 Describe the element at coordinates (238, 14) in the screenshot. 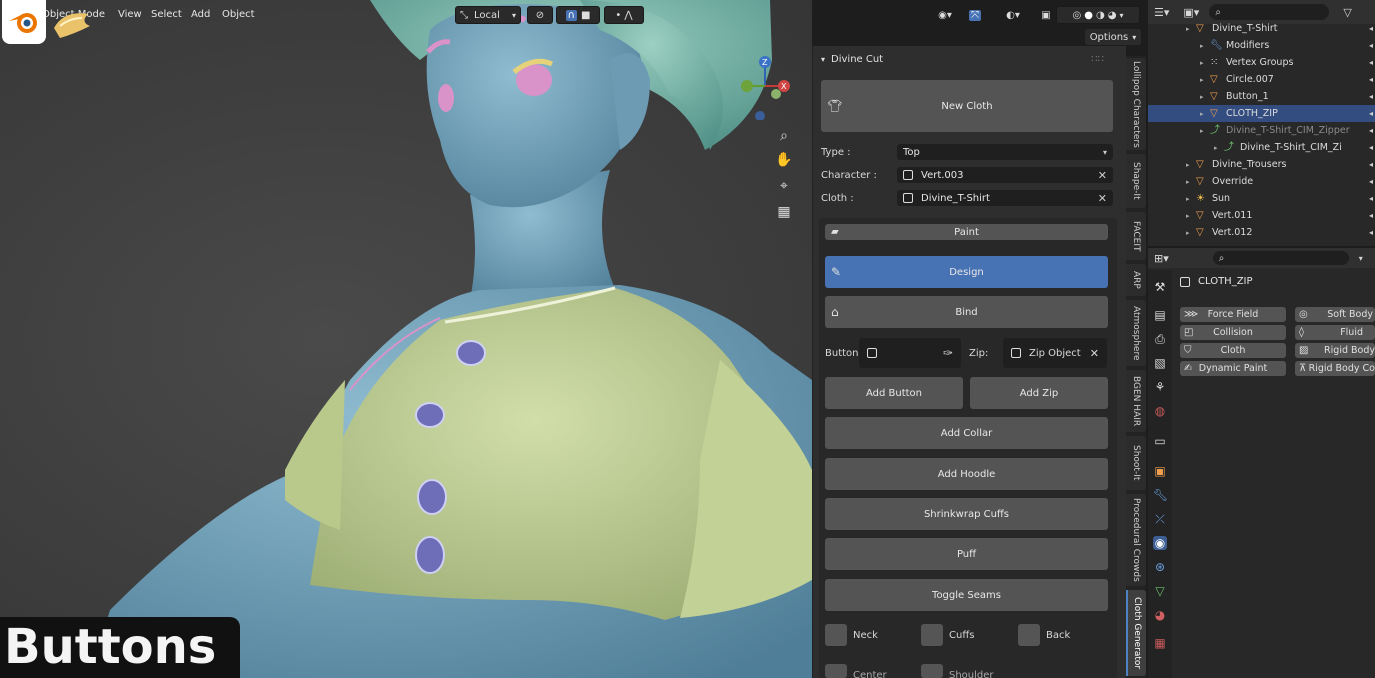

I see `menu-object: Object` at that location.